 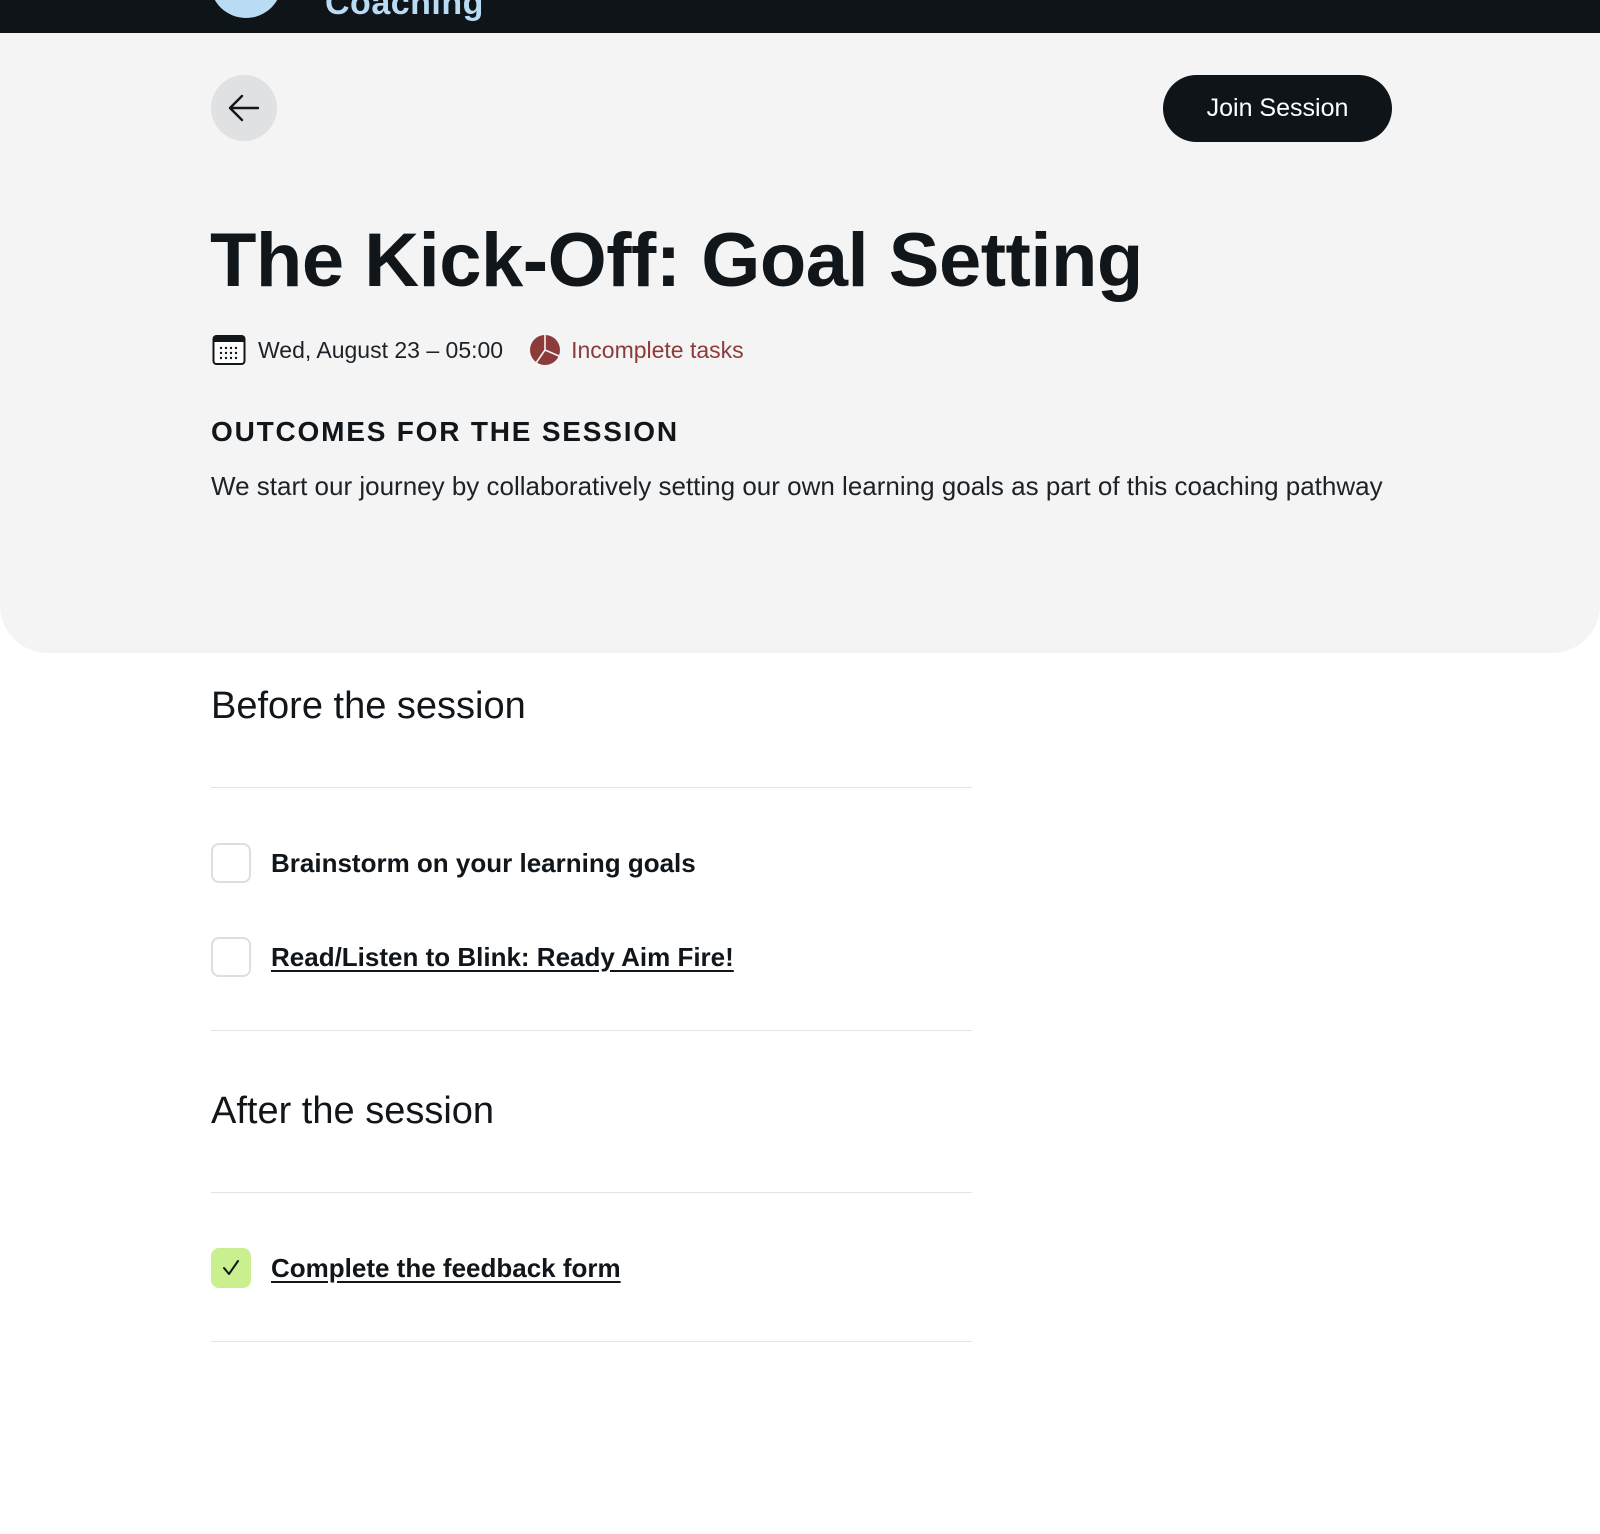 What do you see at coordinates (545, 350) in the screenshot?
I see `pie-chart-icon` at bounding box center [545, 350].